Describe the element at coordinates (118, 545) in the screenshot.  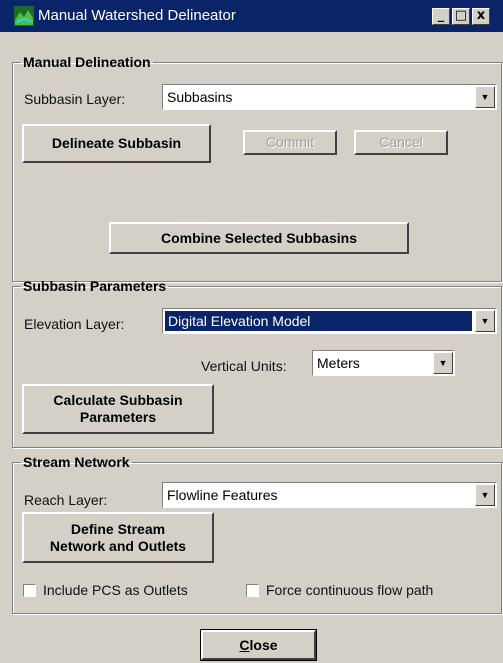
I see `define-button-line2: Network and Outlets` at that location.